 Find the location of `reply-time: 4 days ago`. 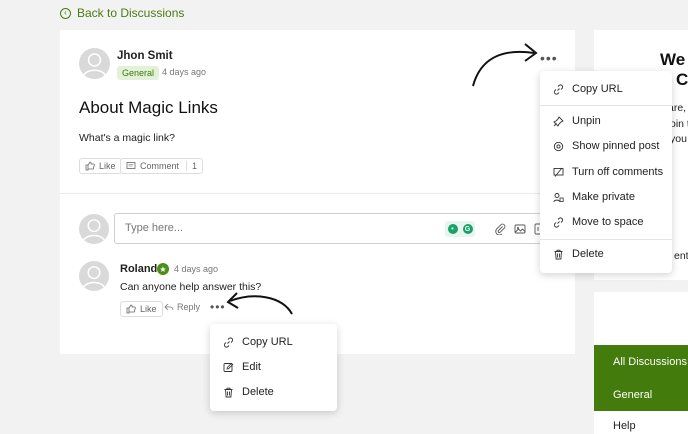

reply-time: 4 days ago is located at coordinates (196, 269).